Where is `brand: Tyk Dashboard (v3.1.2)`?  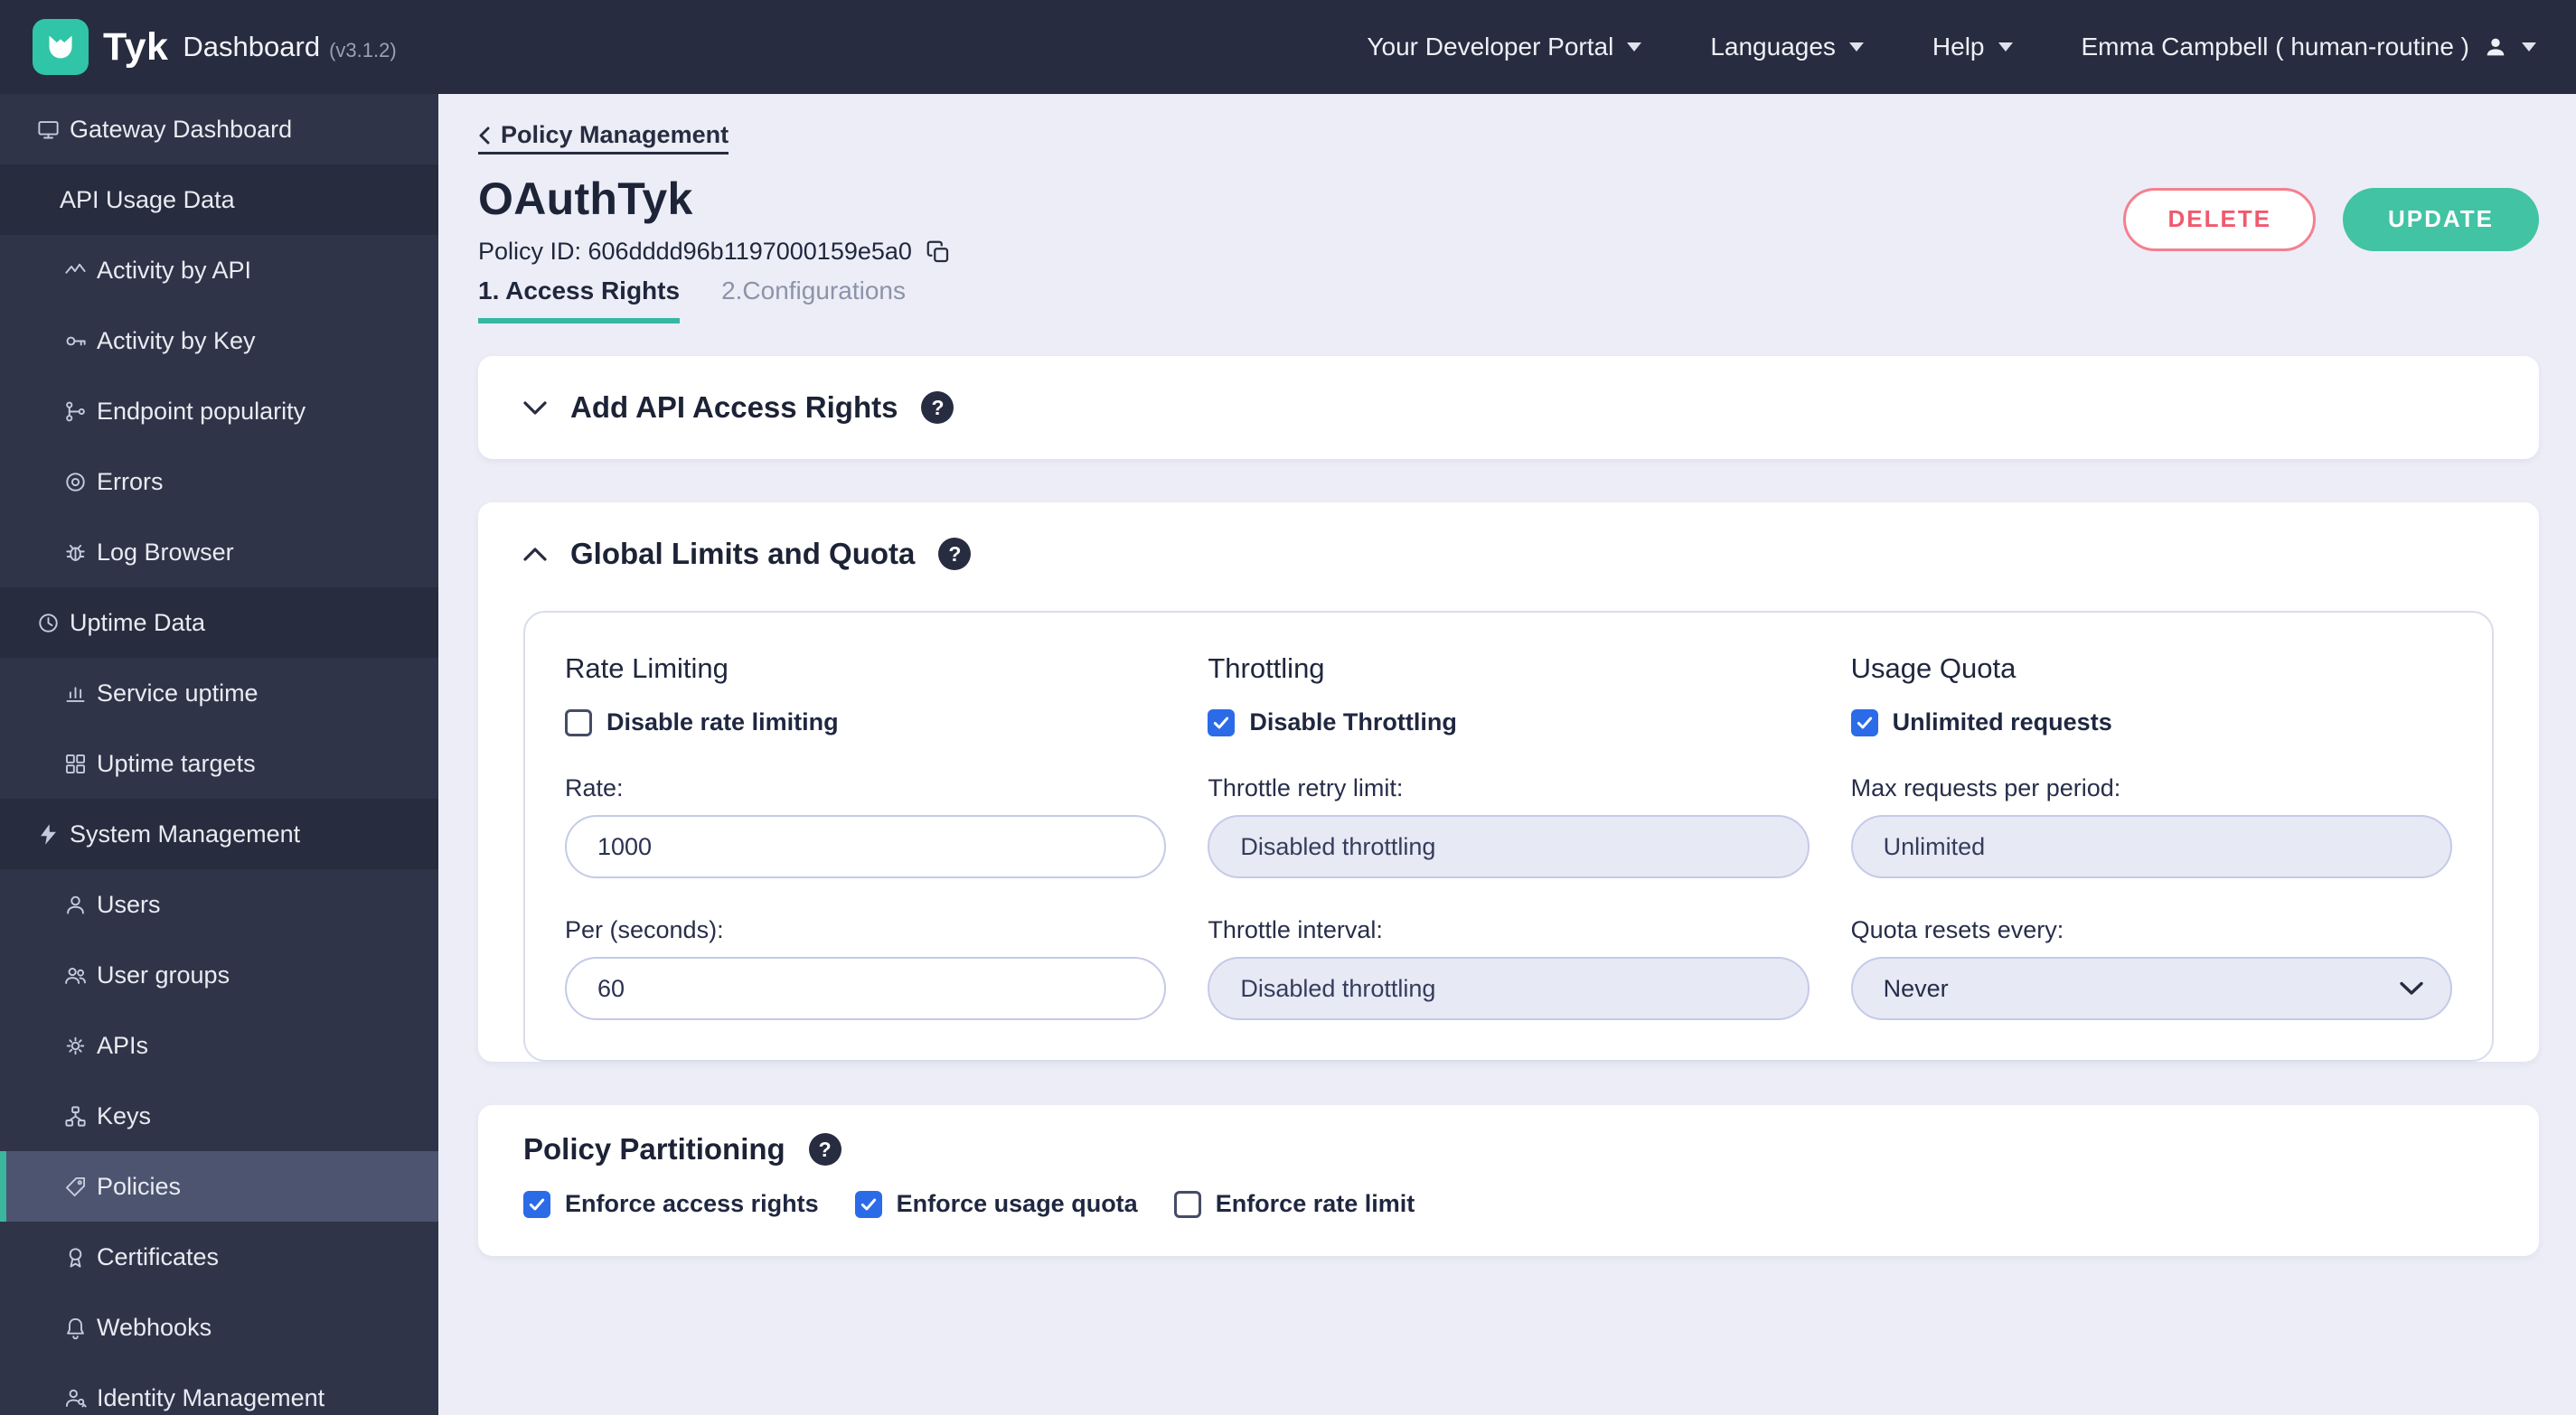
brand: Tyk Dashboard (v3.1.2) is located at coordinates (215, 47).